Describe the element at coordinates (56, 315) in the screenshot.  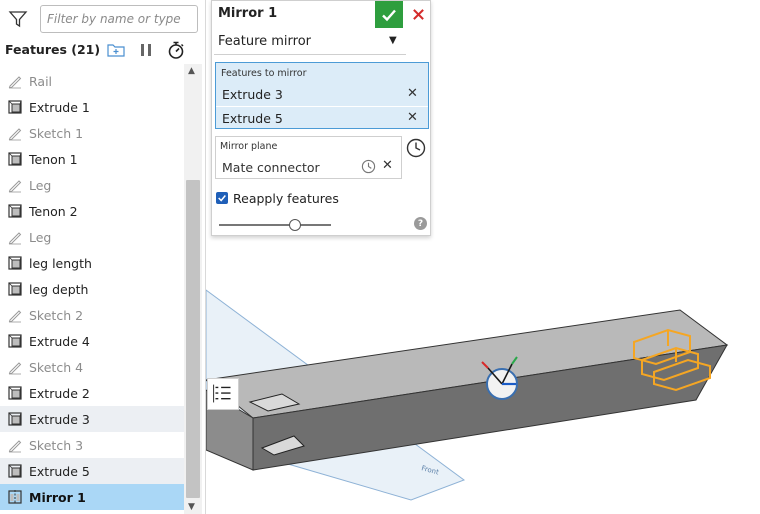
I see `feature-row-label: Sketch 2` at that location.